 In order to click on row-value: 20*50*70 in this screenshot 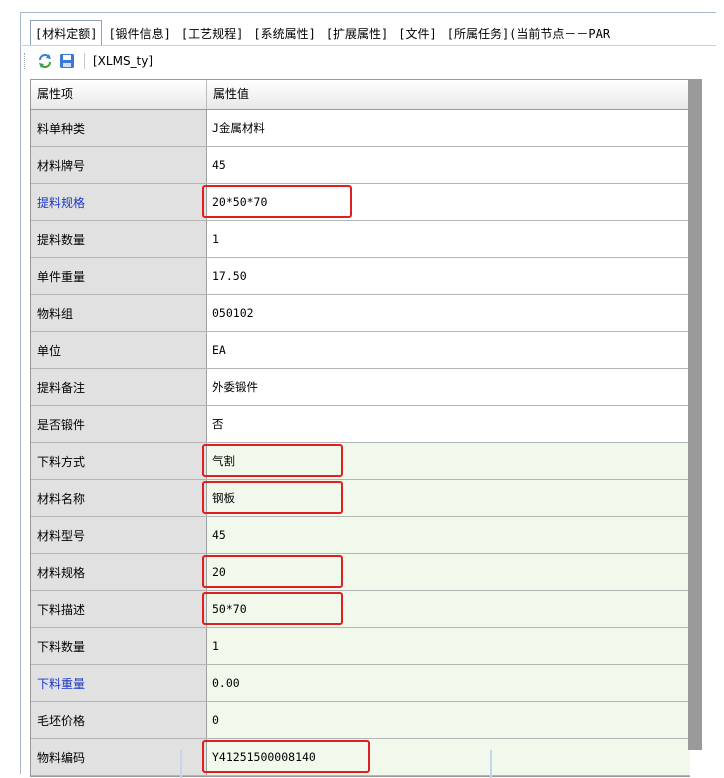, I will do `click(446, 202)`.